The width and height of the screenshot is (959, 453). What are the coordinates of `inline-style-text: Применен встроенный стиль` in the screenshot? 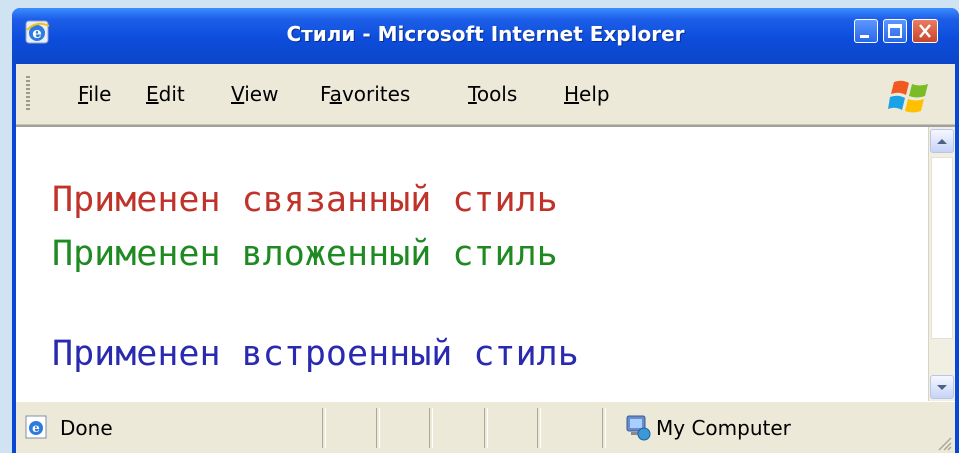 It's located at (315, 354).